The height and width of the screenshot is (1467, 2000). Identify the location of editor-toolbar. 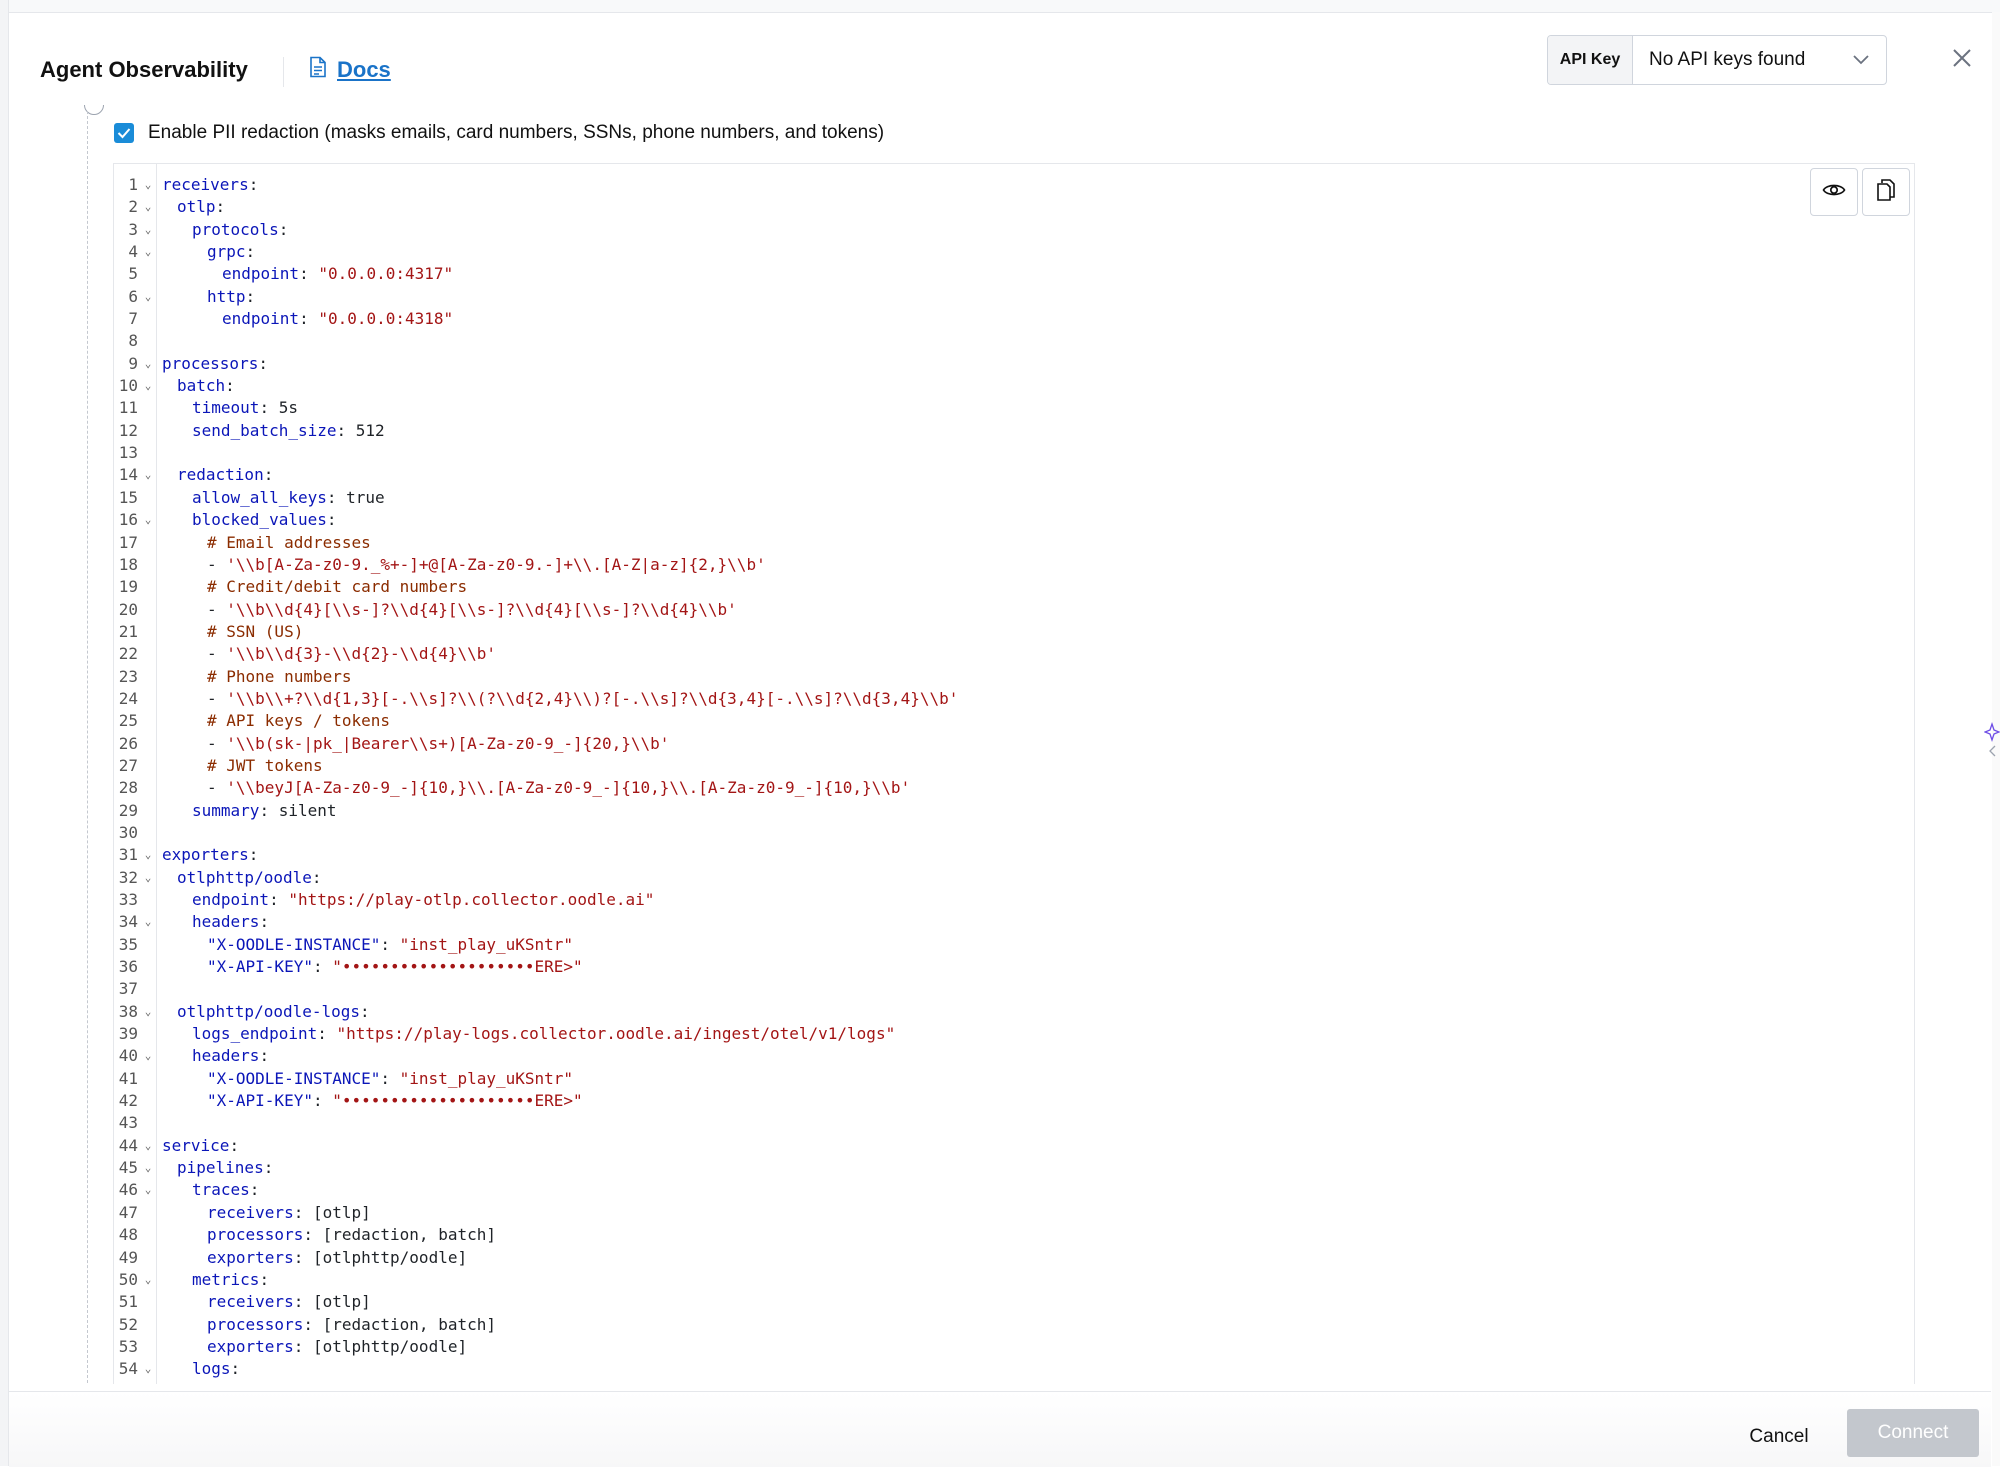
(1860, 192).